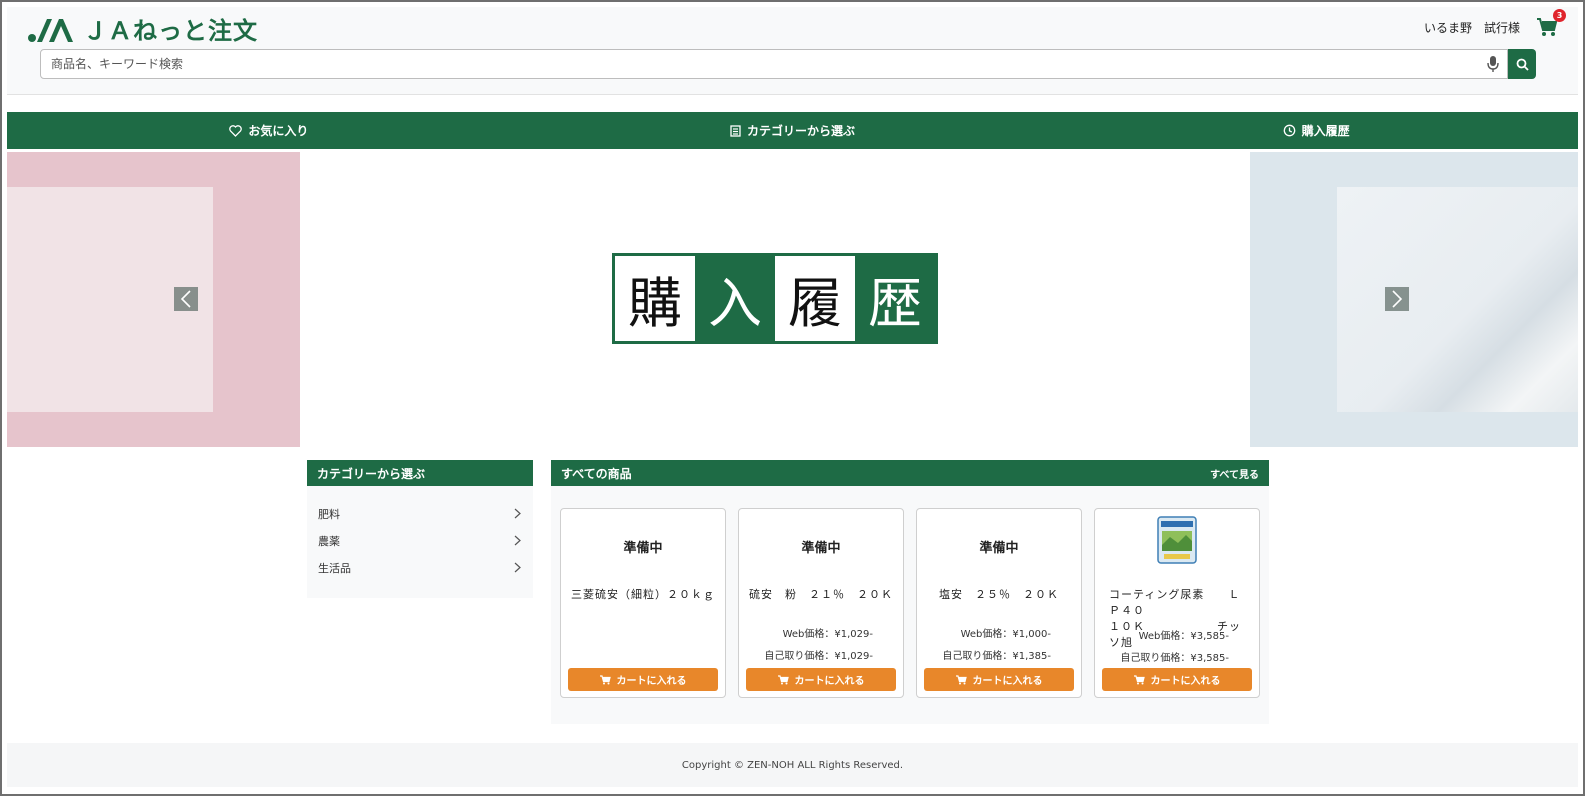  Describe the element at coordinates (1414, 299) in the screenshot. I see `carousel-next-slide` at that location.